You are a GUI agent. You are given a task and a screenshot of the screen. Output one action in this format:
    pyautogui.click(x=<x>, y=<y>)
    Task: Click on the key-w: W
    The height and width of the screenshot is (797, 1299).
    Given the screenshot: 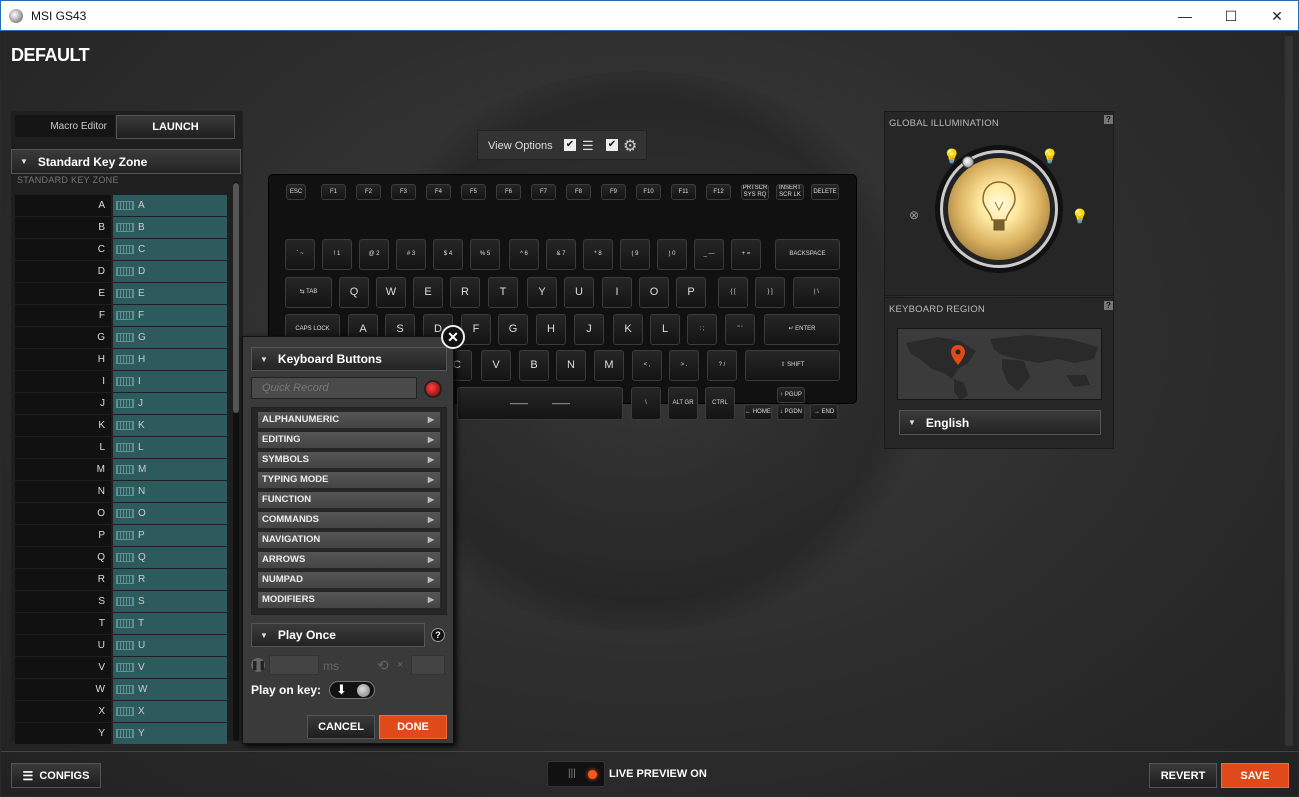 What is the action you would take?
    pyautogui.click(x=391, y=292)
    